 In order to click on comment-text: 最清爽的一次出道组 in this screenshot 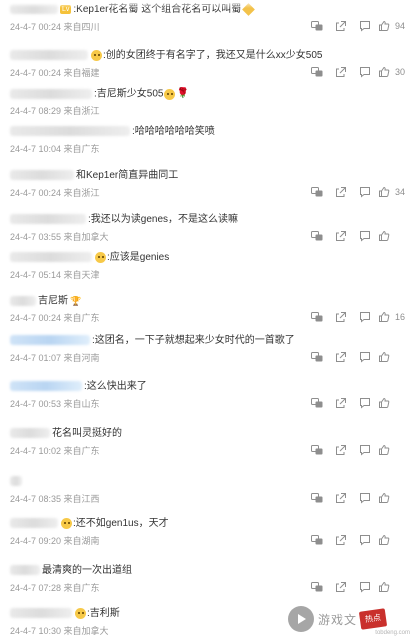, I will do `click(87, 570)`.